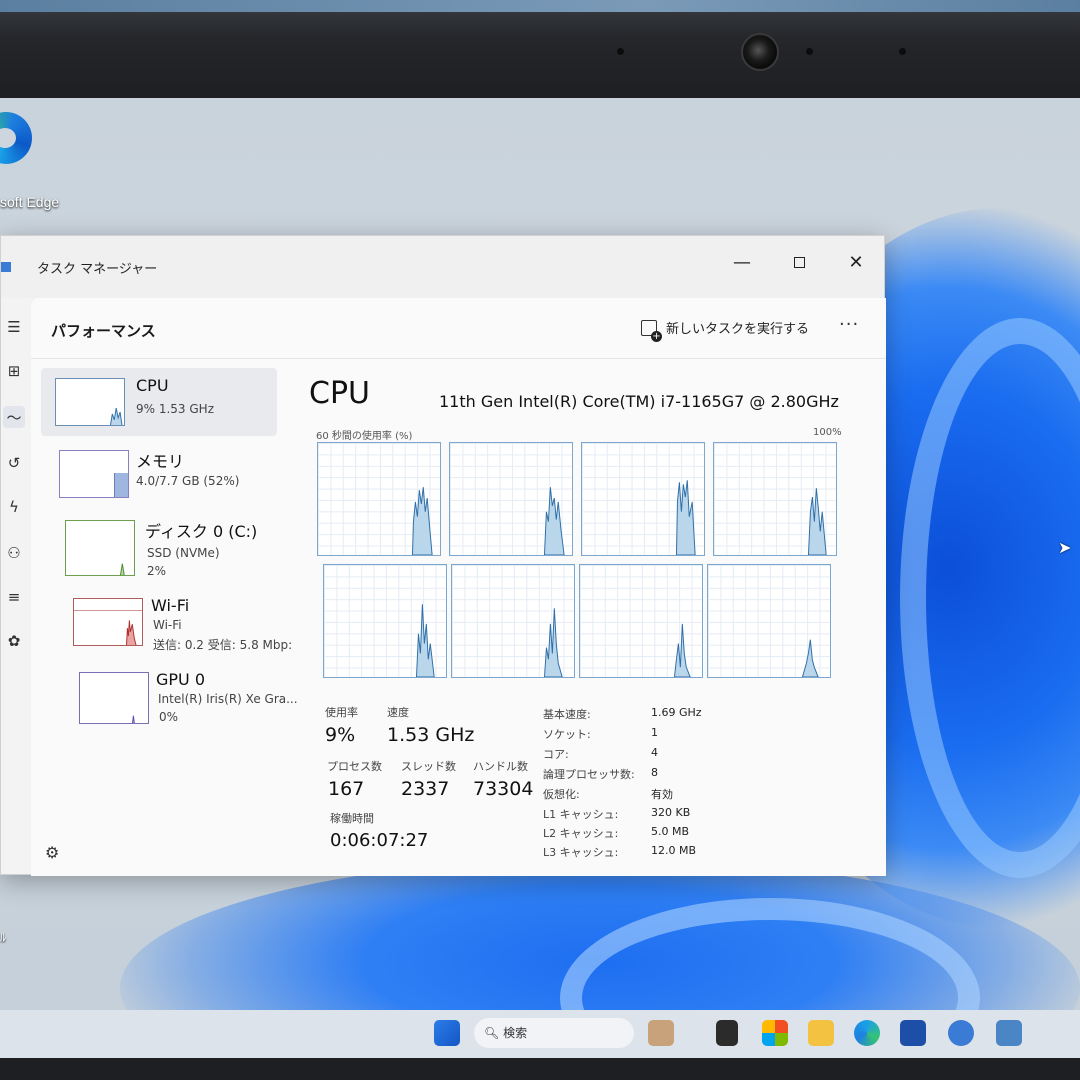 This screenshot has height=1080, width=1080. What do you see at coordinates (14, 417) in the screenshot?
I see `performance-icon: 〜` at bounding box center [14, 417].